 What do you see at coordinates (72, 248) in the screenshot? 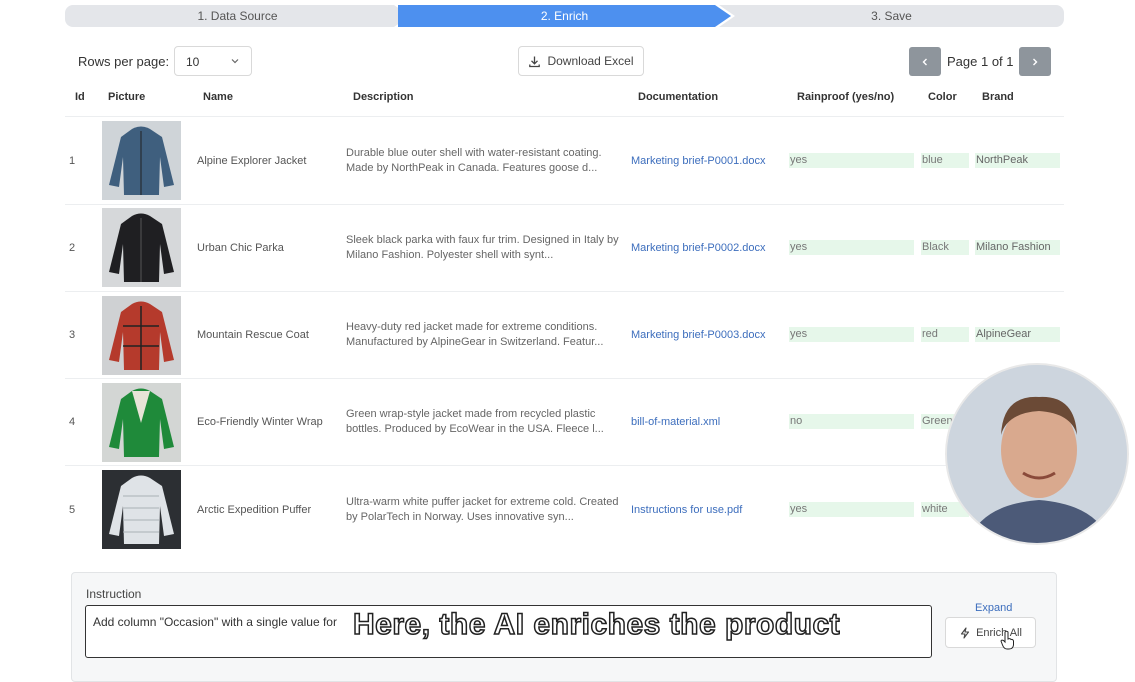
I see `row-id: 2` at bounding box center [72, 248].